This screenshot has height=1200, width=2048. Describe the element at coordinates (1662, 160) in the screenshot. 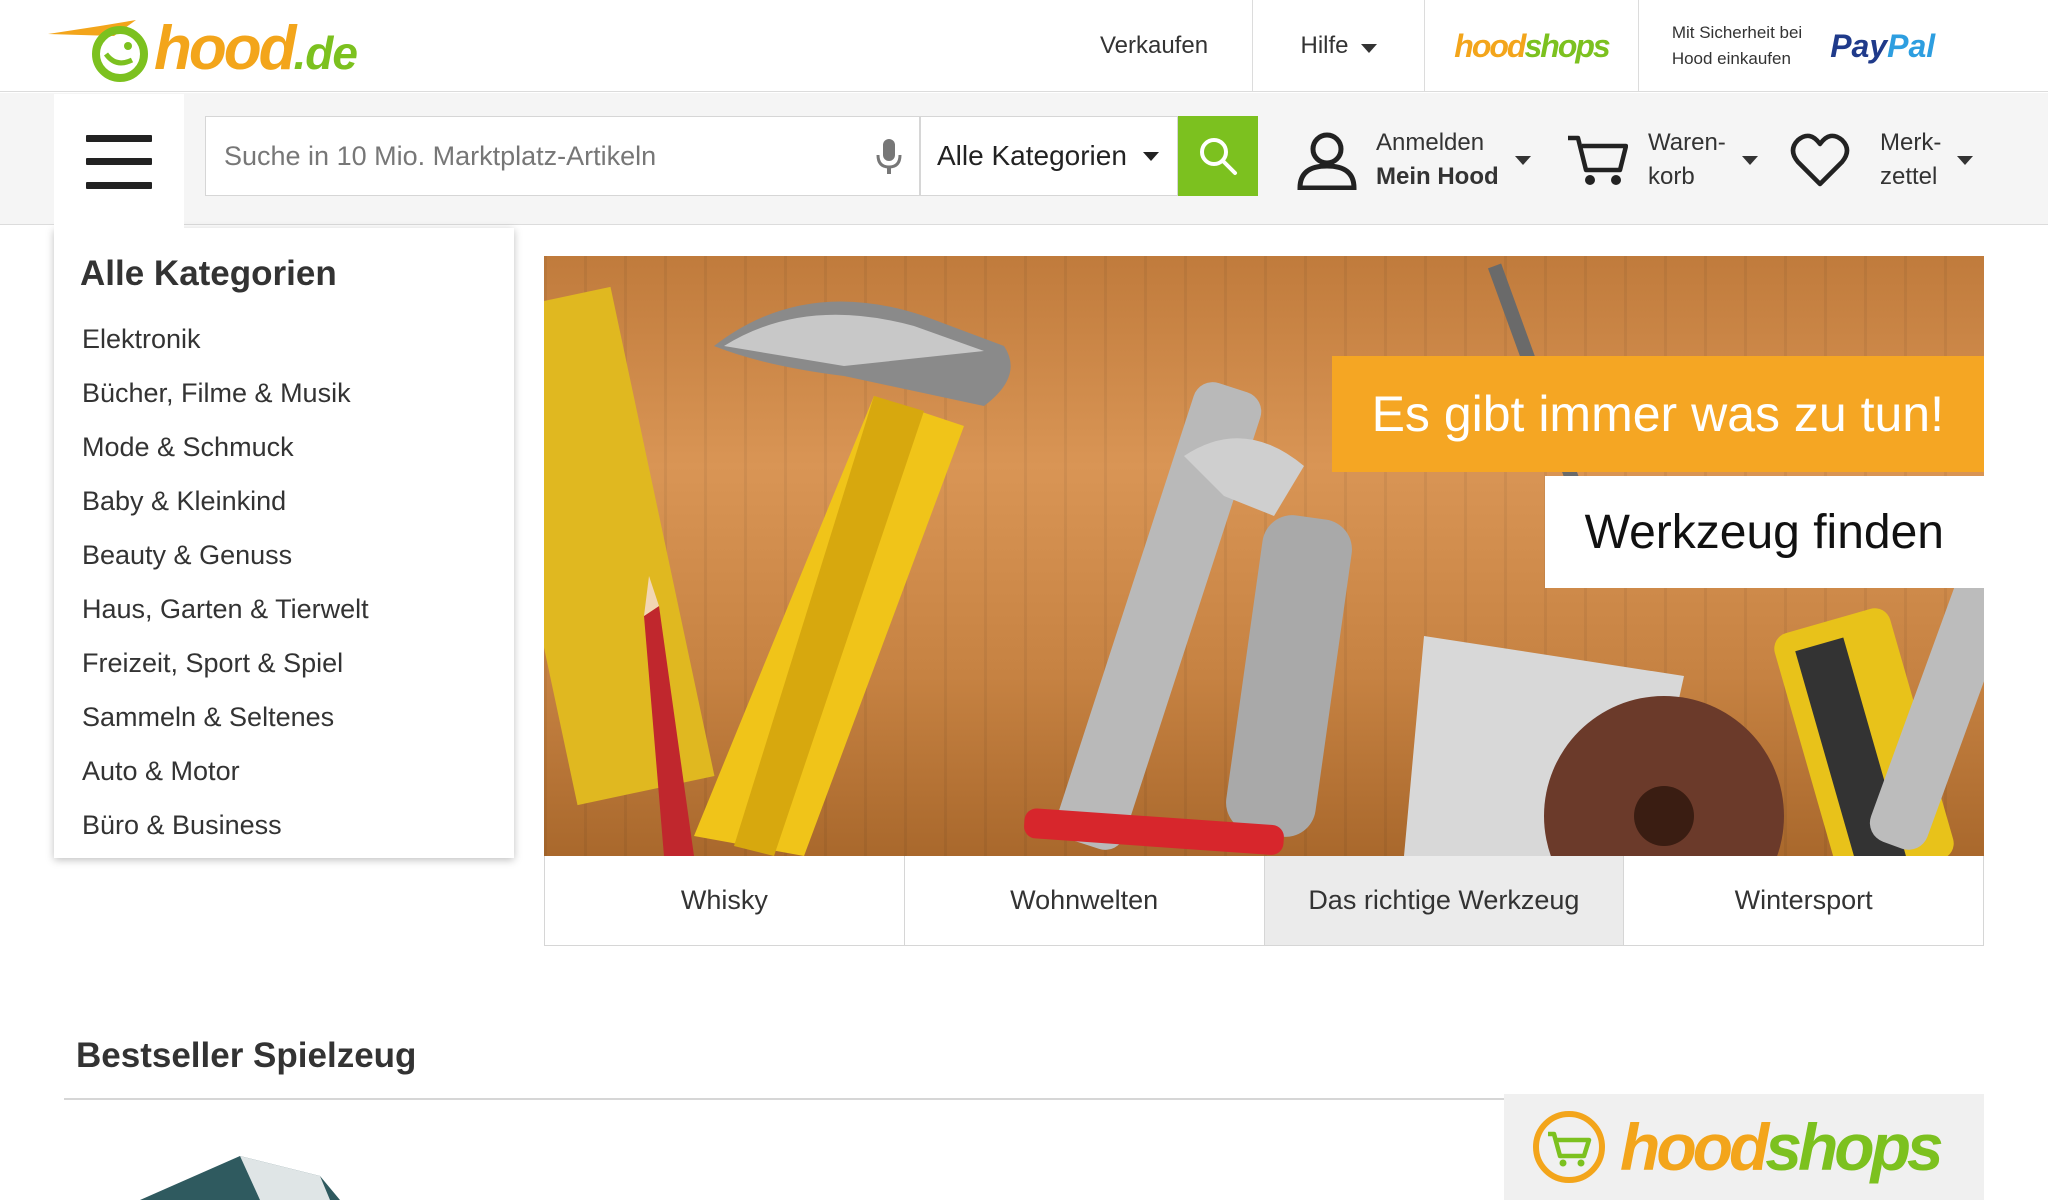

I see `cart-menu: Waren- korb` at that location.